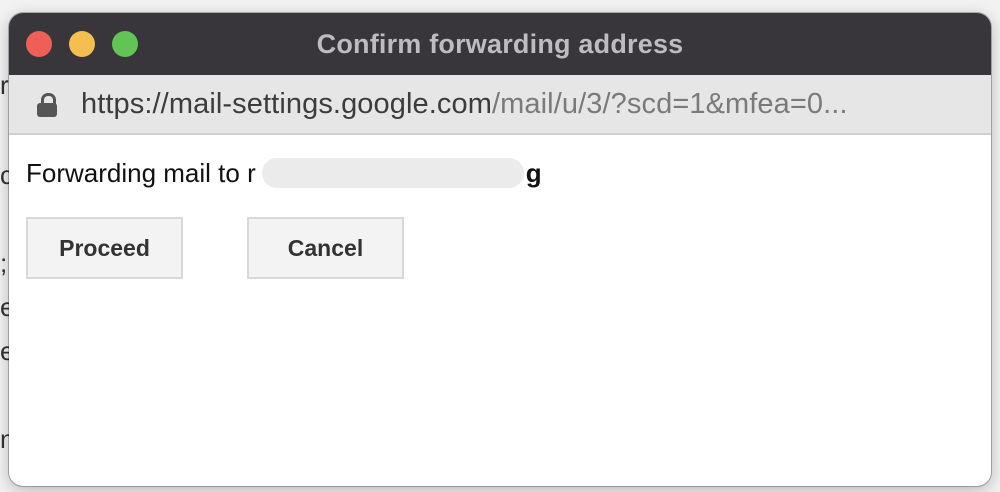 The image size is (1000, 492). Describe the element at coordinates (47, 105) in the screenshot. I see `lock-icon` at that location.